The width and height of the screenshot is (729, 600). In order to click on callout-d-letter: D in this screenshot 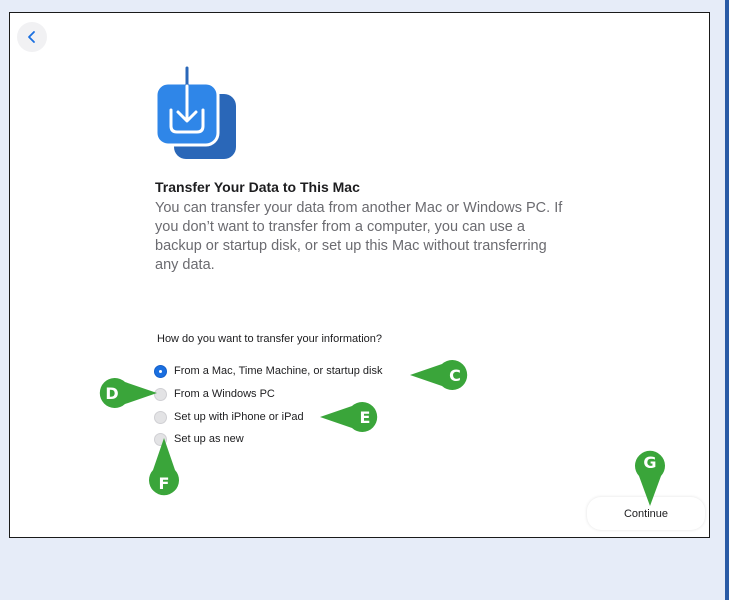, I will do `click(111, 393)`.